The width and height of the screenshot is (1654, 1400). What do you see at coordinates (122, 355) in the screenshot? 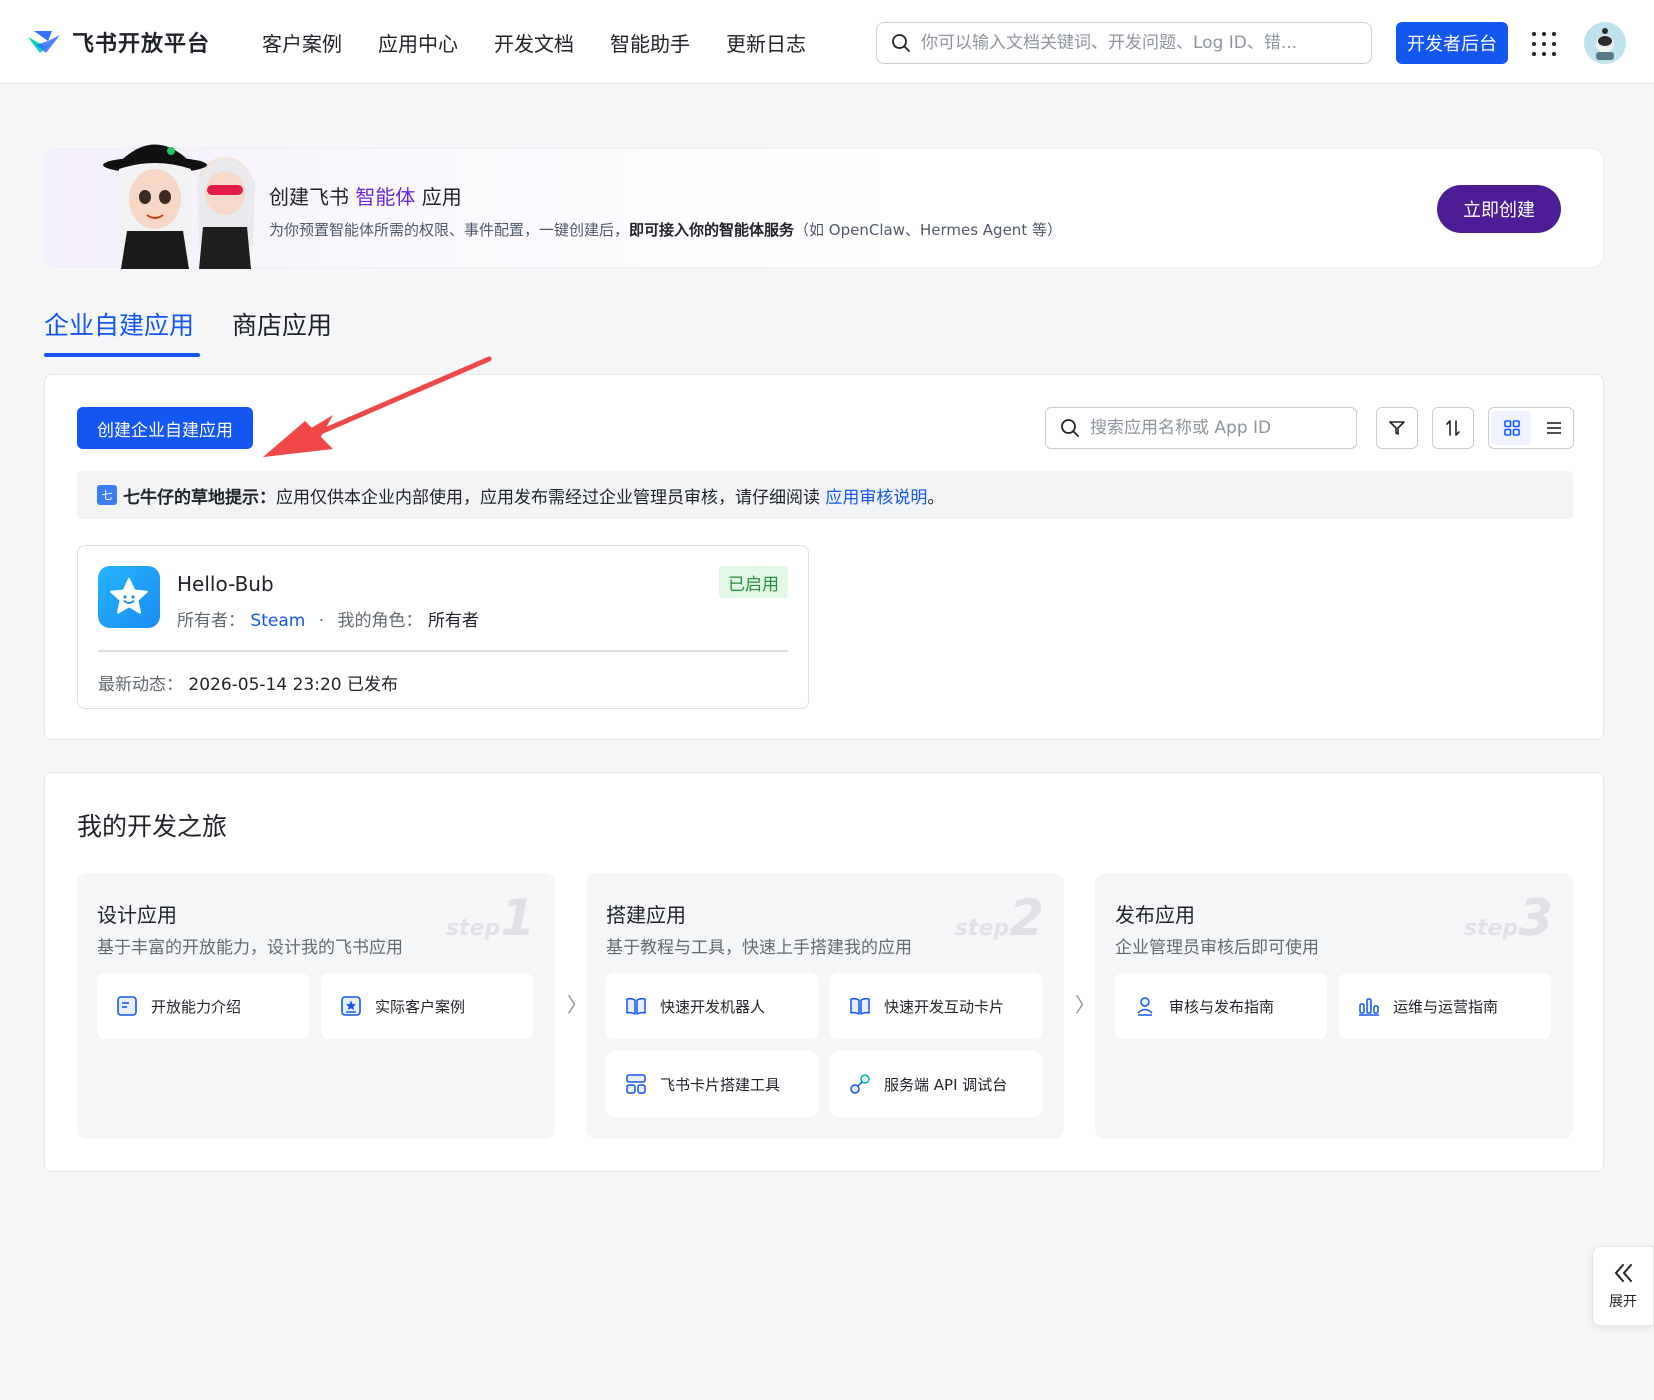
I see `active-tab-indicator` at bounding box center [122, 355].